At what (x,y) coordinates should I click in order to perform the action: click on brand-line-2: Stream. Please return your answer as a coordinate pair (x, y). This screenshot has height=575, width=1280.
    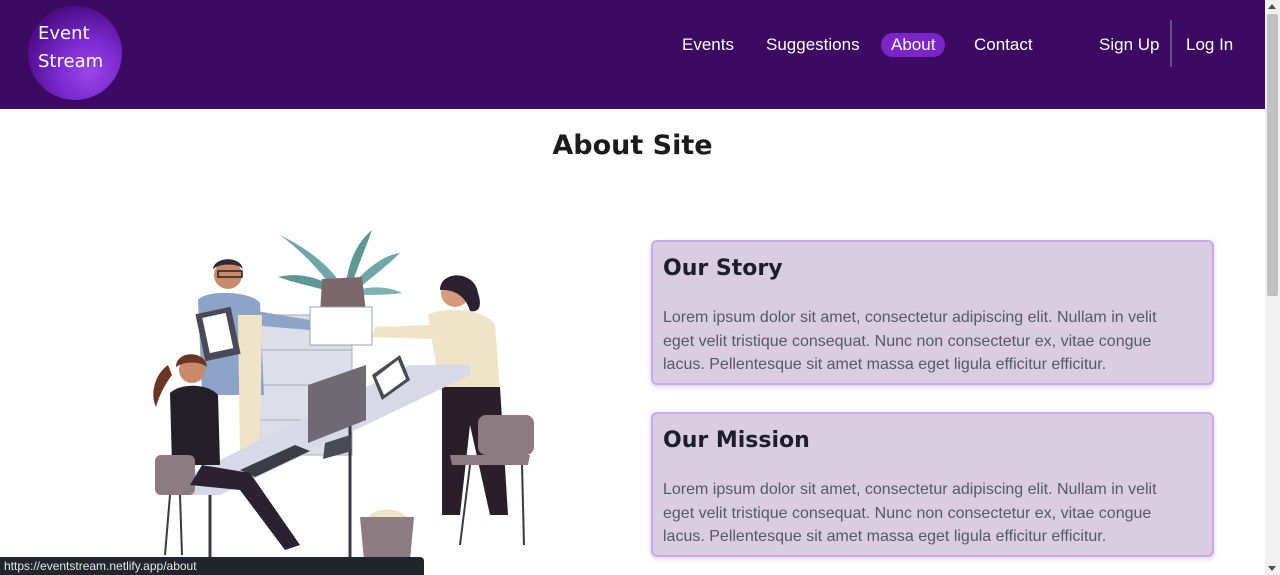
    Looking at the image, I should click on (71, 61).